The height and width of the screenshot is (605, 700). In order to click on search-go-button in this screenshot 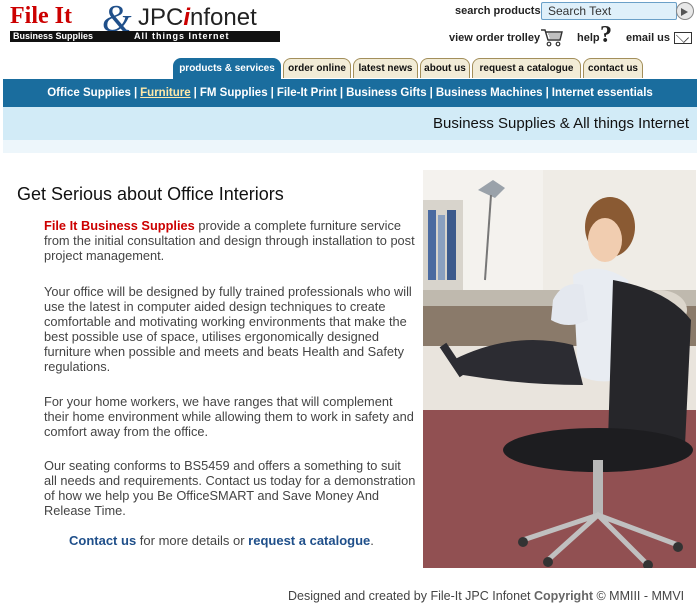, I will do `click(685, 11)`.